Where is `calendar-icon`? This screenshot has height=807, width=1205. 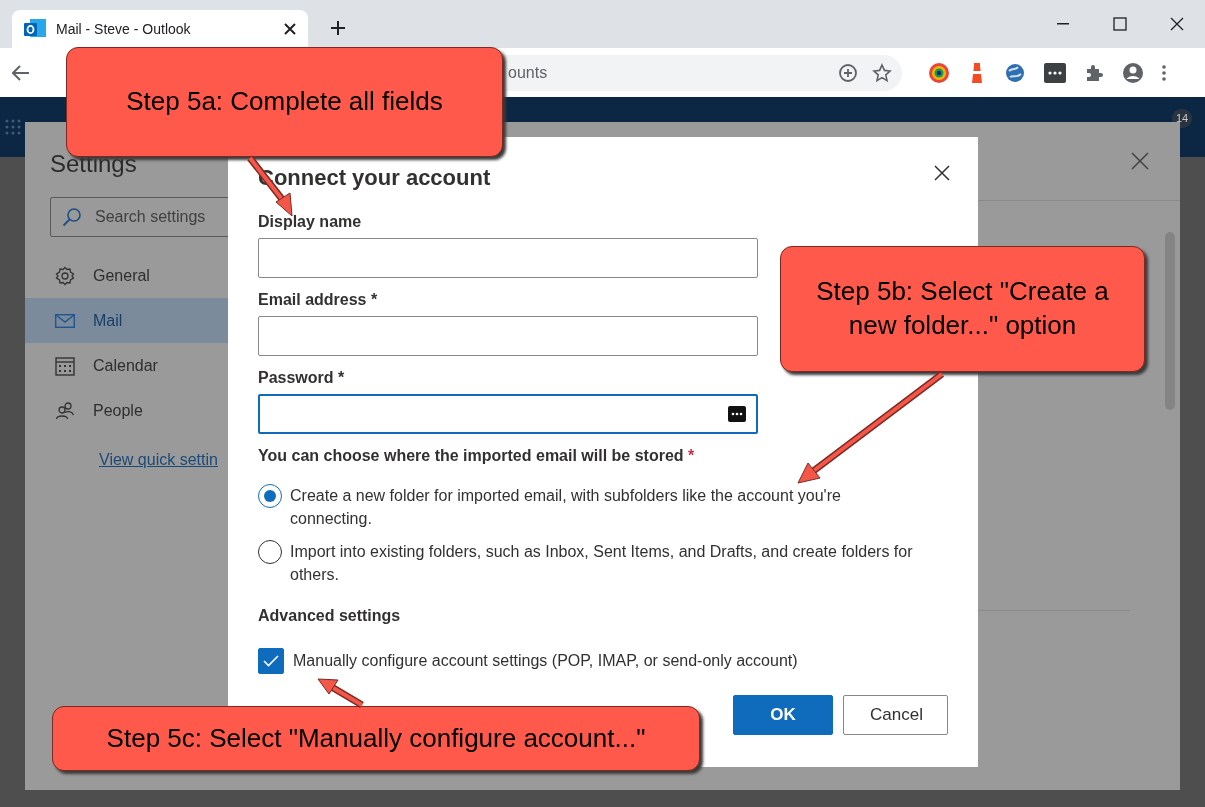 calendar-icon is located at coordinates (65, 365).